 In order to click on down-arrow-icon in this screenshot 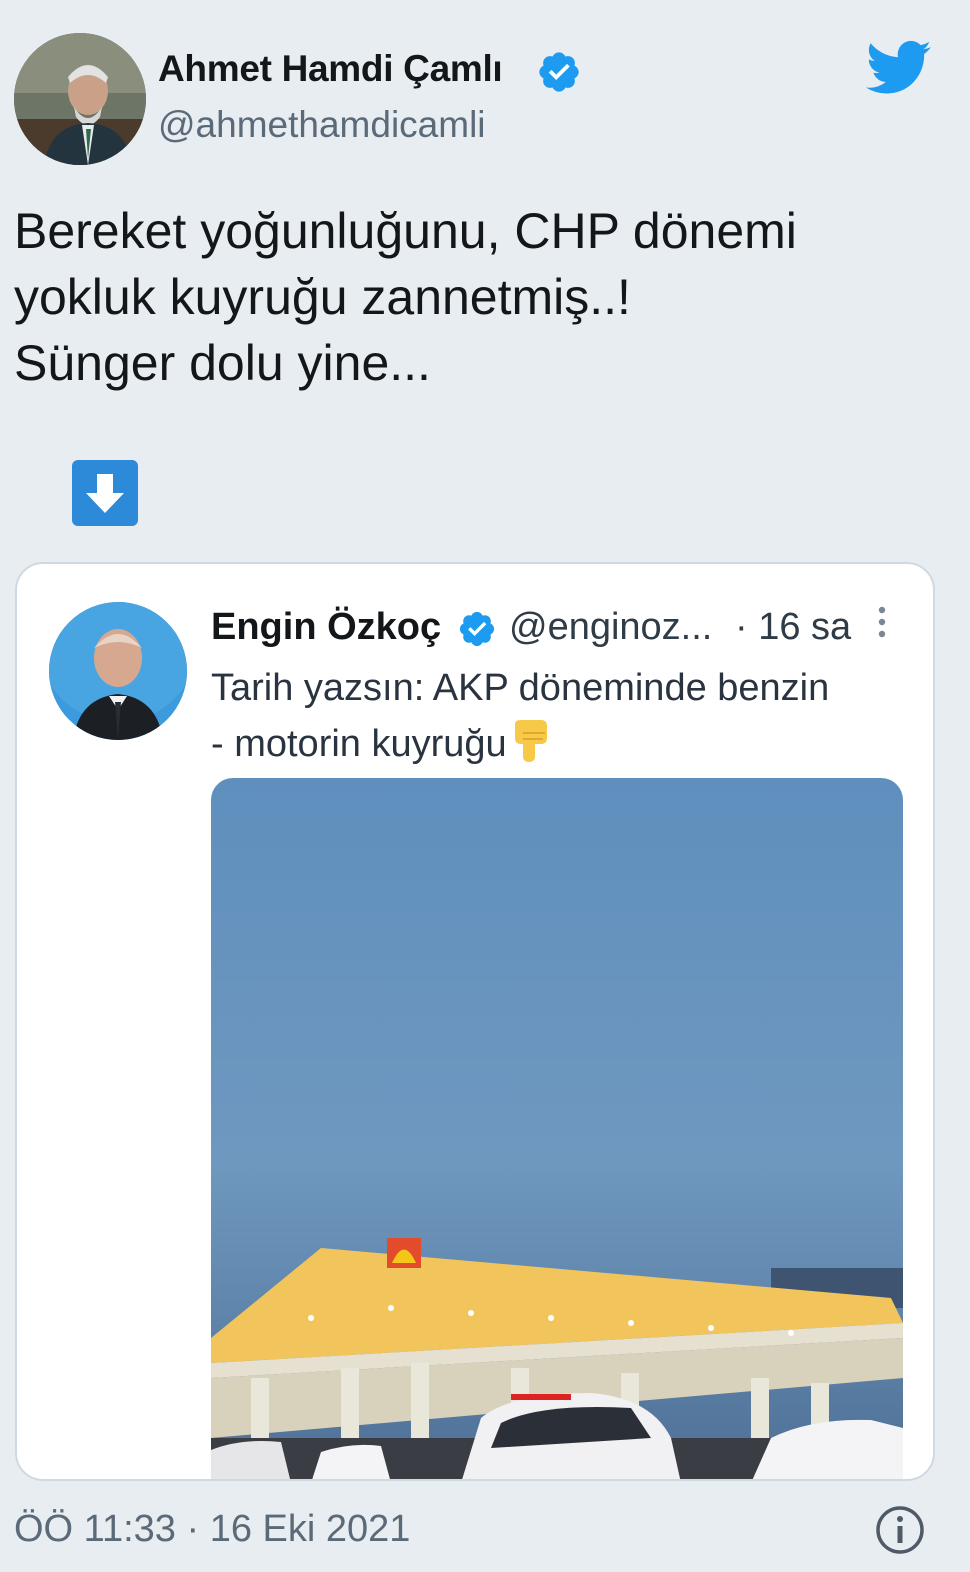, I will do `click(105, 493)`.